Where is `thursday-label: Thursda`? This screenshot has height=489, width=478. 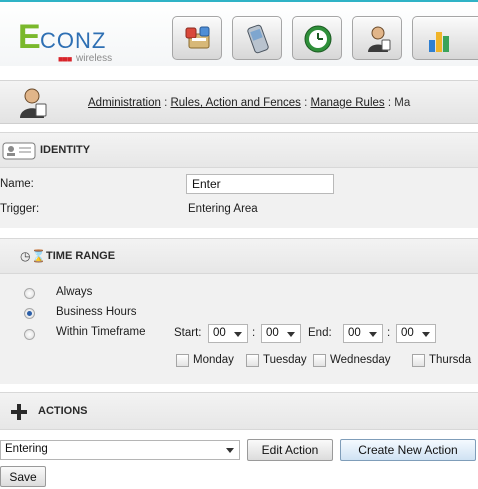 thursday-label: Thursda is located at coordinates (450, 360).